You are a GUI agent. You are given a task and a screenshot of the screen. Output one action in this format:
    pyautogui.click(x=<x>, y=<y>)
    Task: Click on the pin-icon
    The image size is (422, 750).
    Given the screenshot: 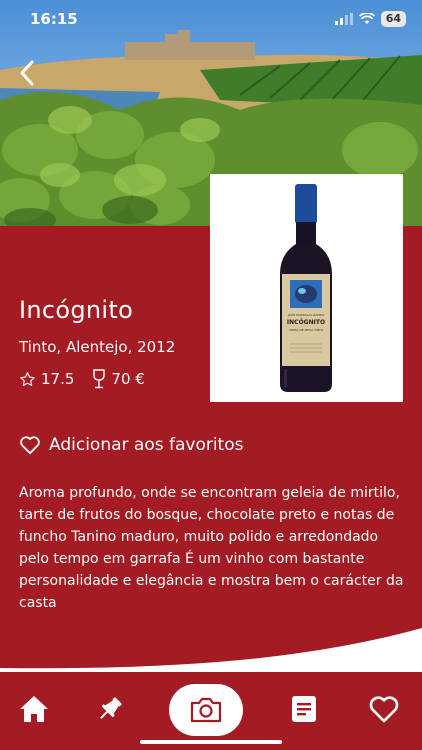 What is the action you would take?
    pyautogui.click(x=111, y=708)
    